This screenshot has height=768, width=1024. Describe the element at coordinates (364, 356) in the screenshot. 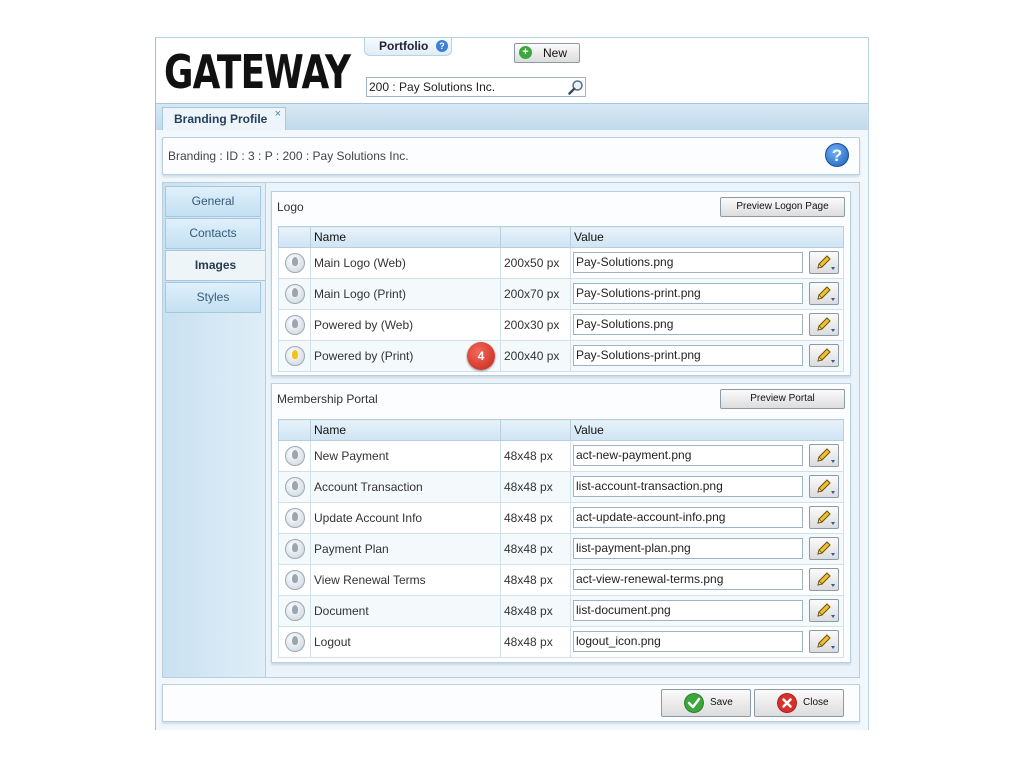

I see `row-name: Powered by (Print)` at that location.